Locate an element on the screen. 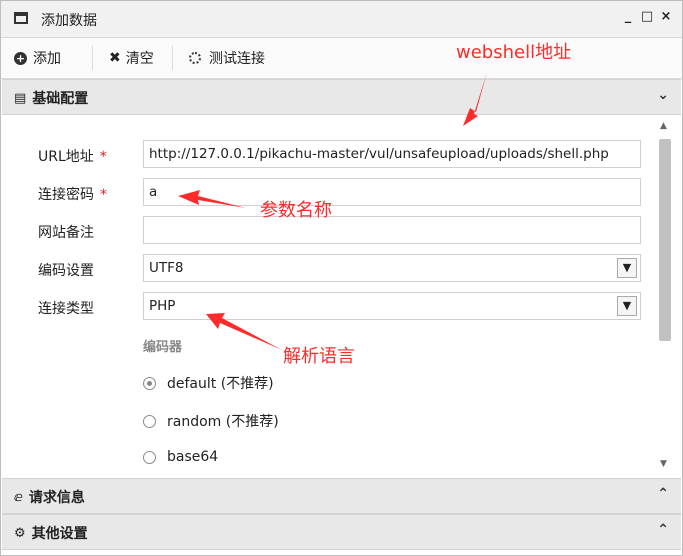 The height and width of the screenshot is (556, 683). chevron-down-icon: ⌄ is located at coordinates (663, 95).